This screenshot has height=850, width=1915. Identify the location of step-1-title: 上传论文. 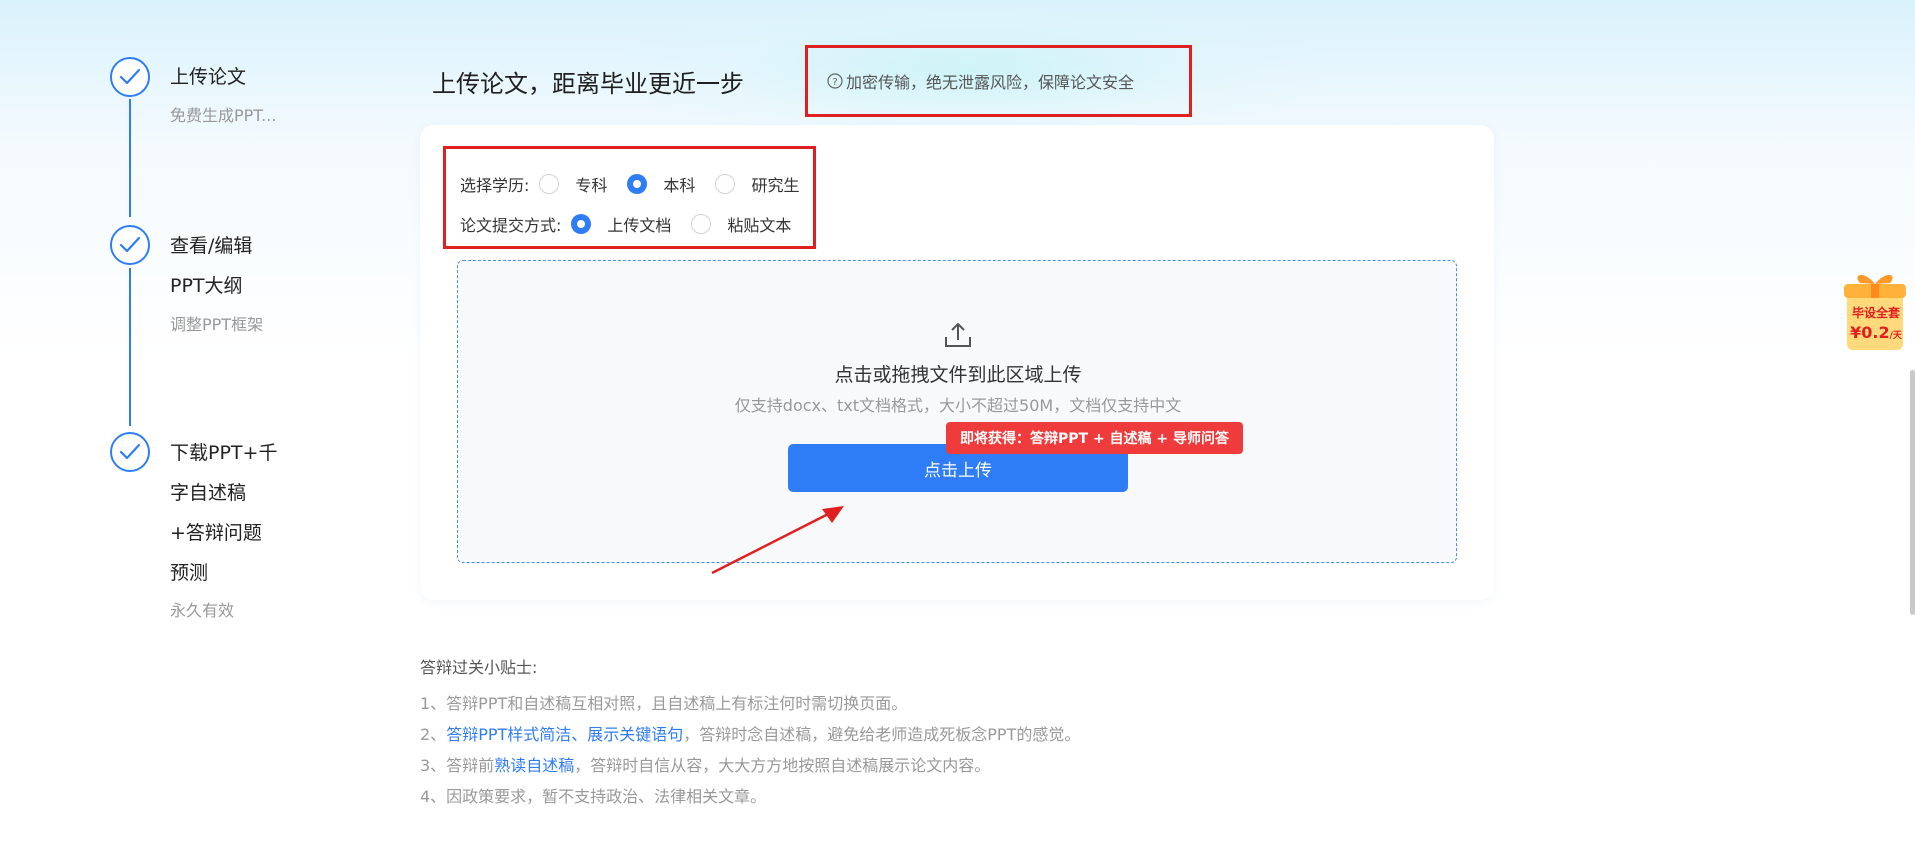
(208, 77).